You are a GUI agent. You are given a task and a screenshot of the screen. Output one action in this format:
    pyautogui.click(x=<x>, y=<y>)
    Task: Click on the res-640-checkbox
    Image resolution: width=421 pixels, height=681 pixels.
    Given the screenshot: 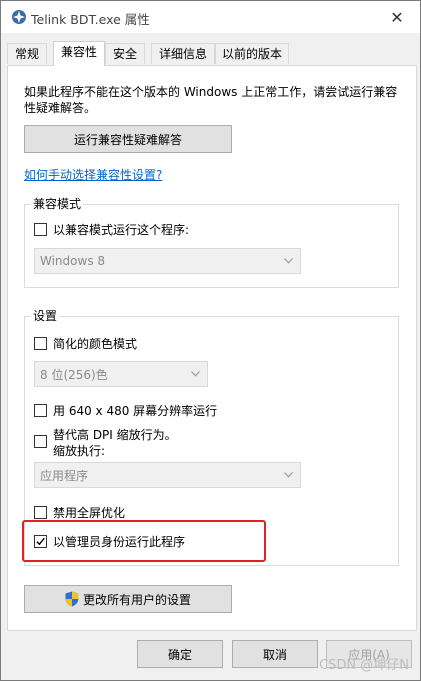 What is the action you would take?
    pyautogui.click(x=40, y=410)
    